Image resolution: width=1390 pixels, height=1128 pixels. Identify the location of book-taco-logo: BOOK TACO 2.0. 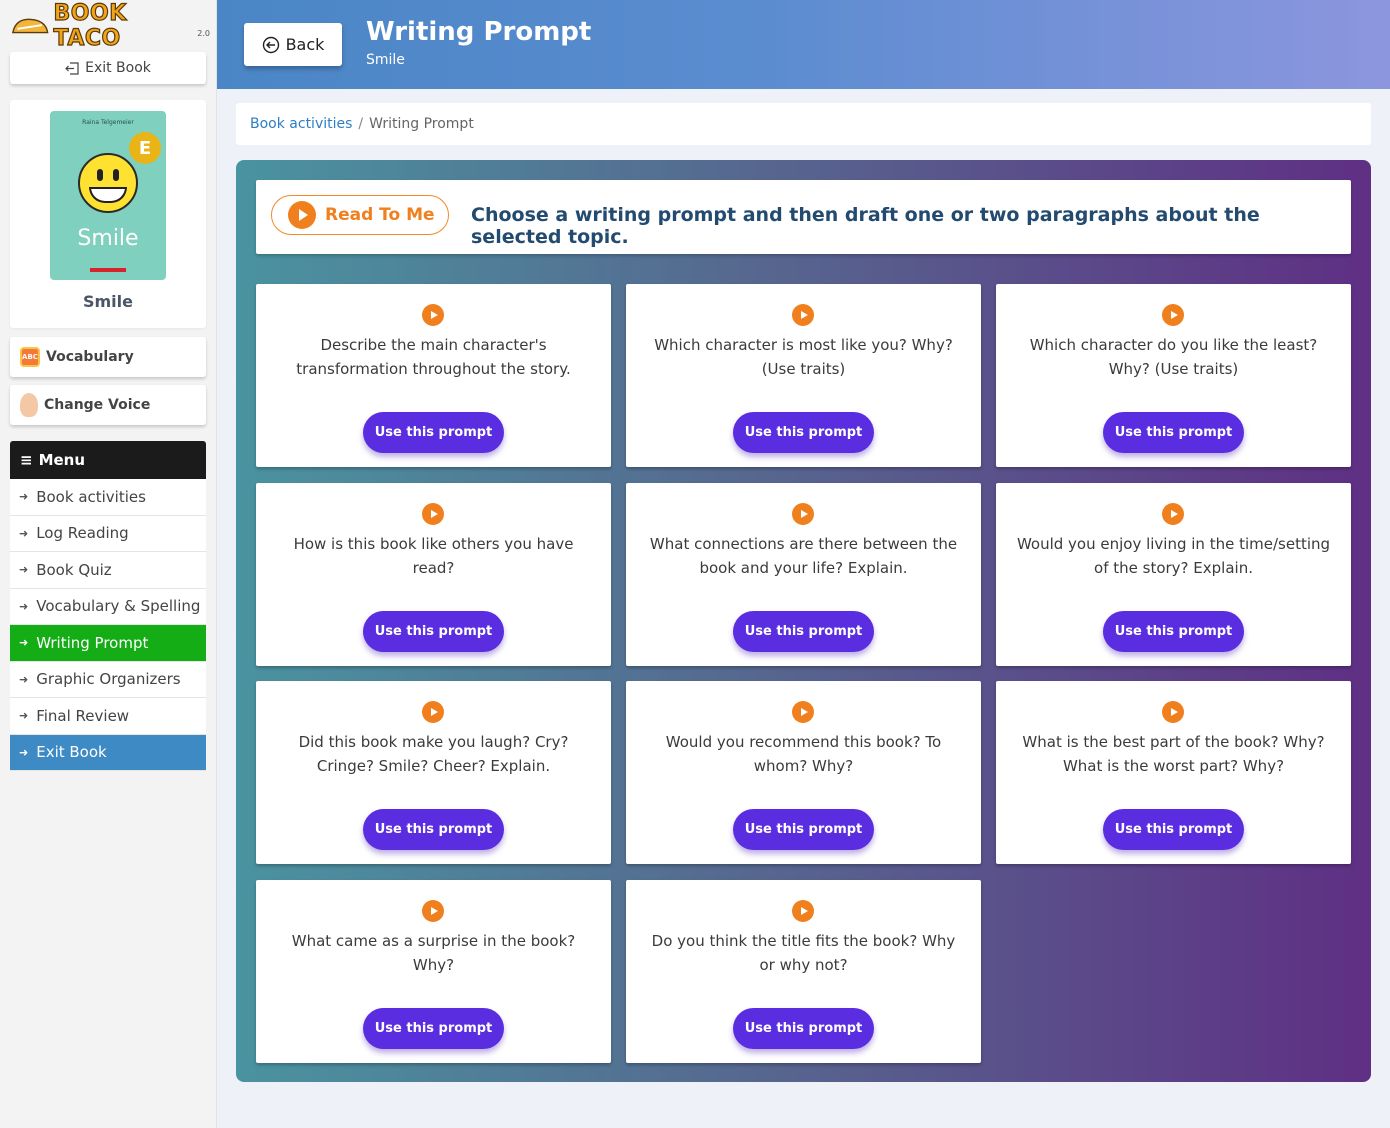
(110, 26).